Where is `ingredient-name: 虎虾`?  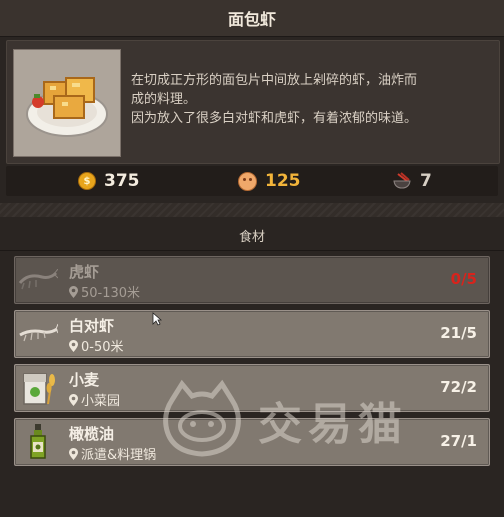 ingredient-name: 虎虾 is located at coordinates (84, 272).